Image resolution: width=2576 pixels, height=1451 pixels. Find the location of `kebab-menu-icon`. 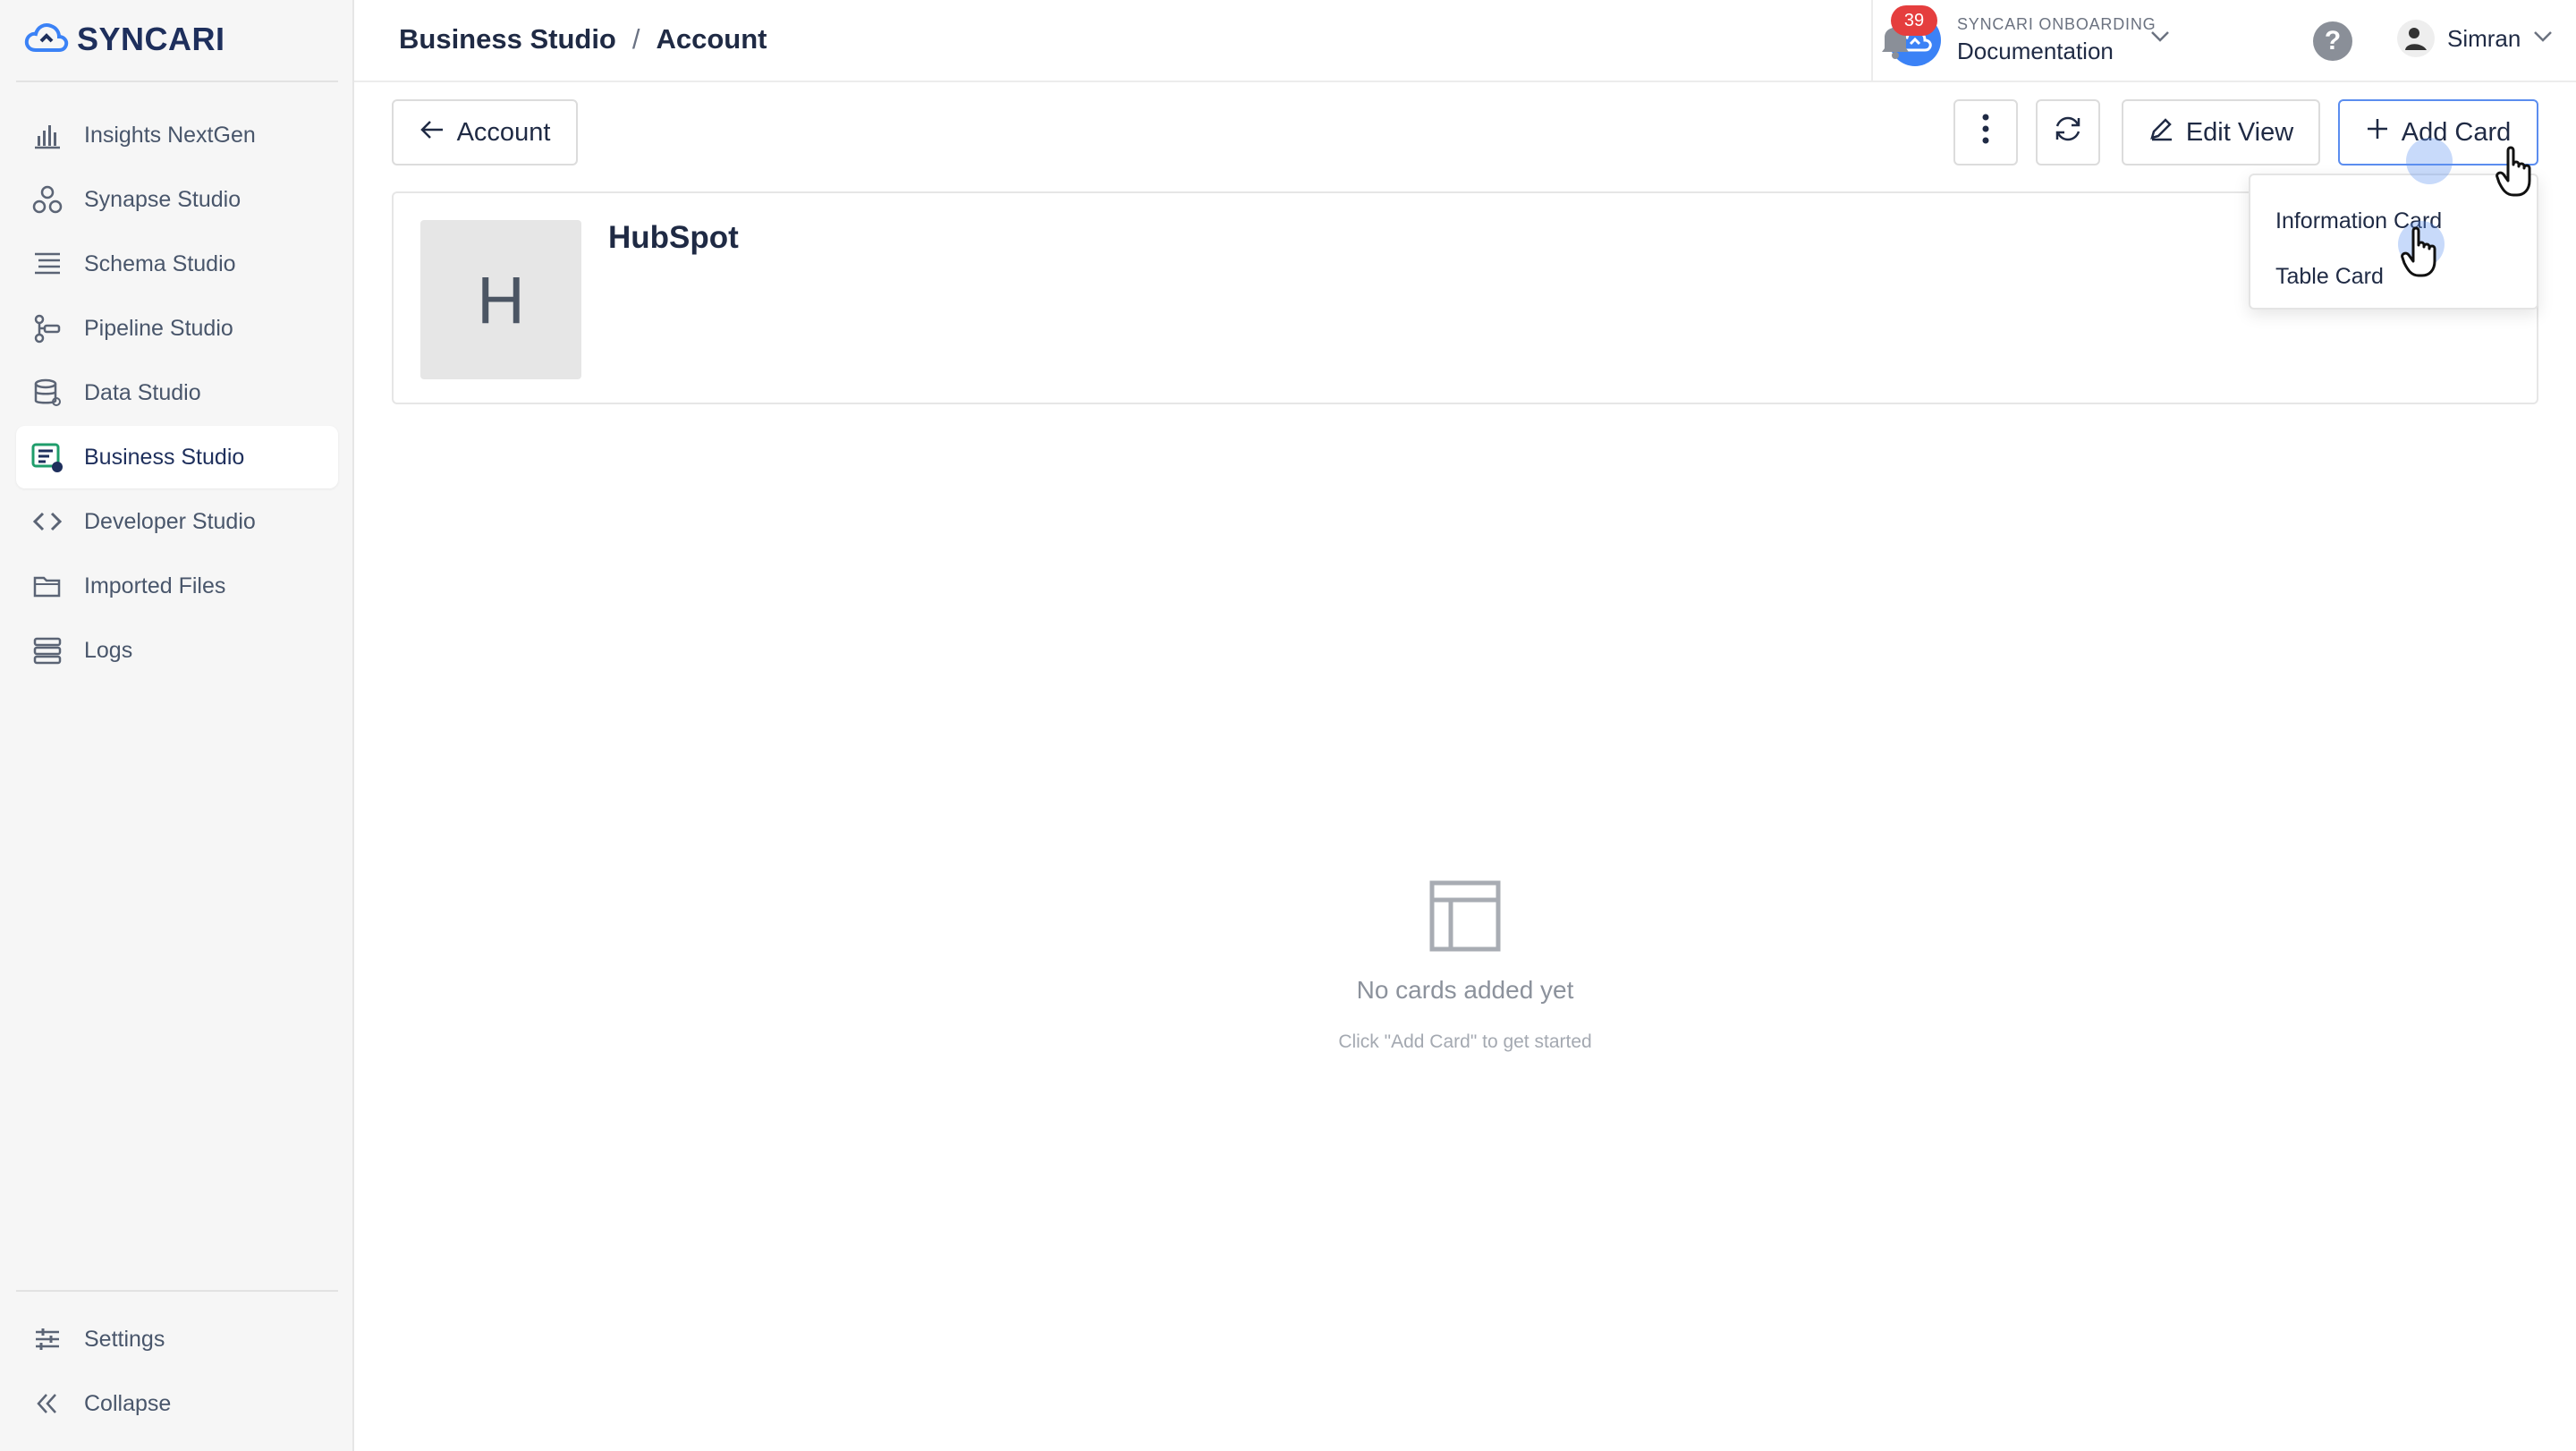

kebab-menu-icon is located at coordinates (1985, 132).